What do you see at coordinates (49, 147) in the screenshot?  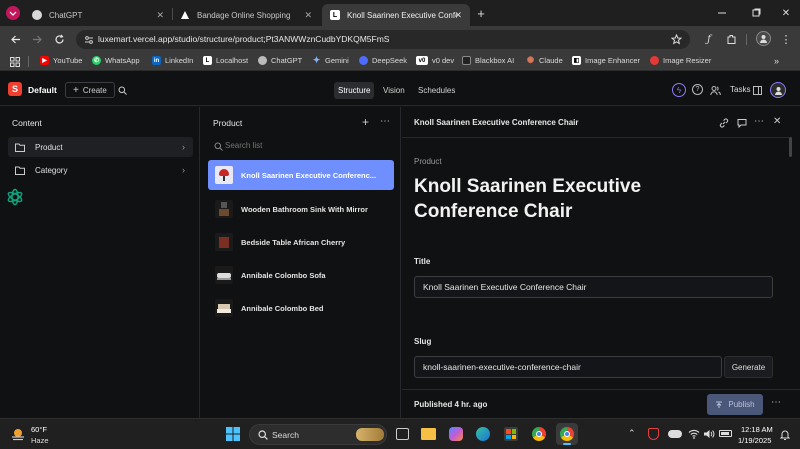 I see `content-item-label: Product` at bounding box center [49, 147].